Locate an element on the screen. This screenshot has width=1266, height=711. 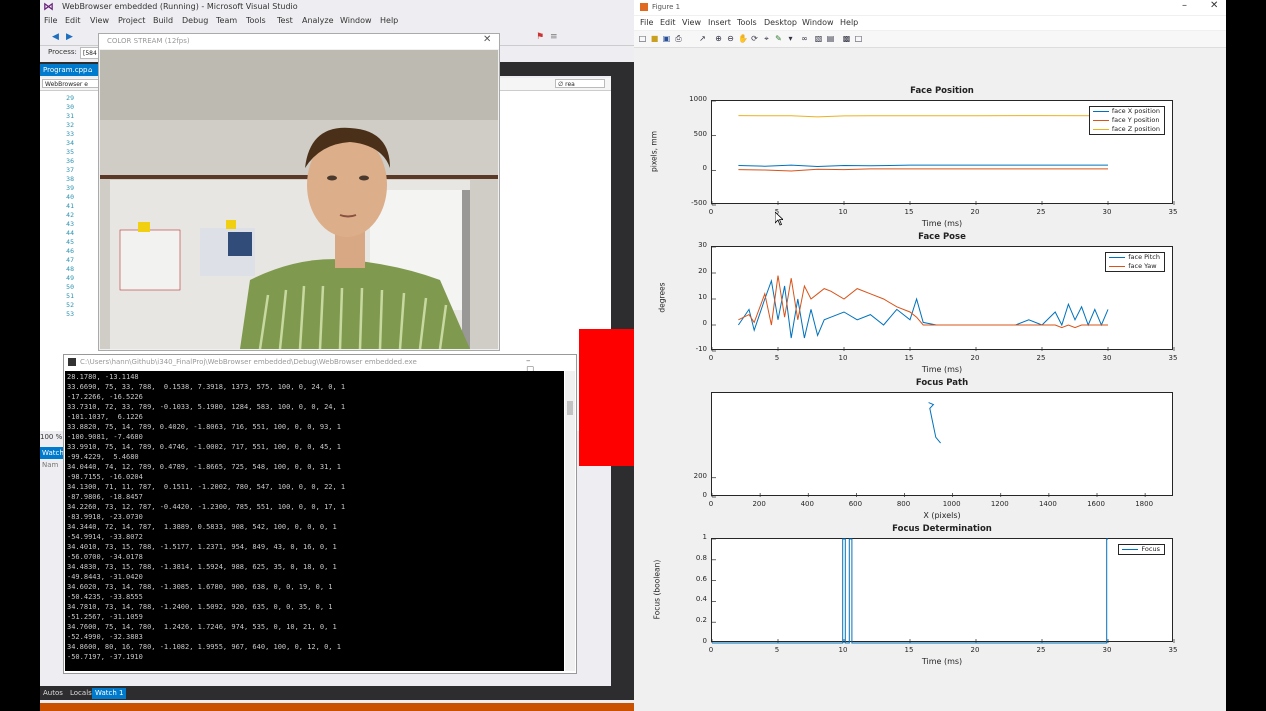
x-tick-label: 0 is located at coordinates (711, 650).